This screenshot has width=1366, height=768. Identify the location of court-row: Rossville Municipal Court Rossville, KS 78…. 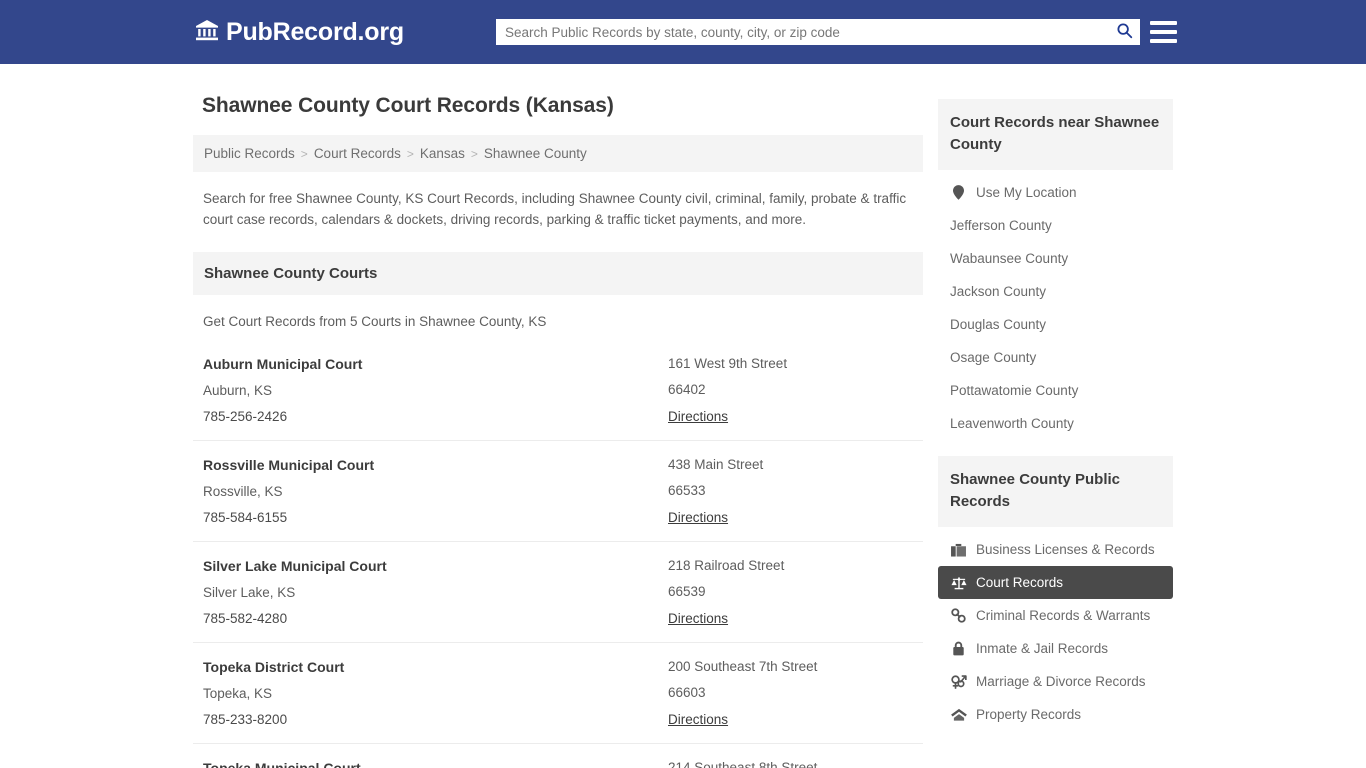
(558, 490).